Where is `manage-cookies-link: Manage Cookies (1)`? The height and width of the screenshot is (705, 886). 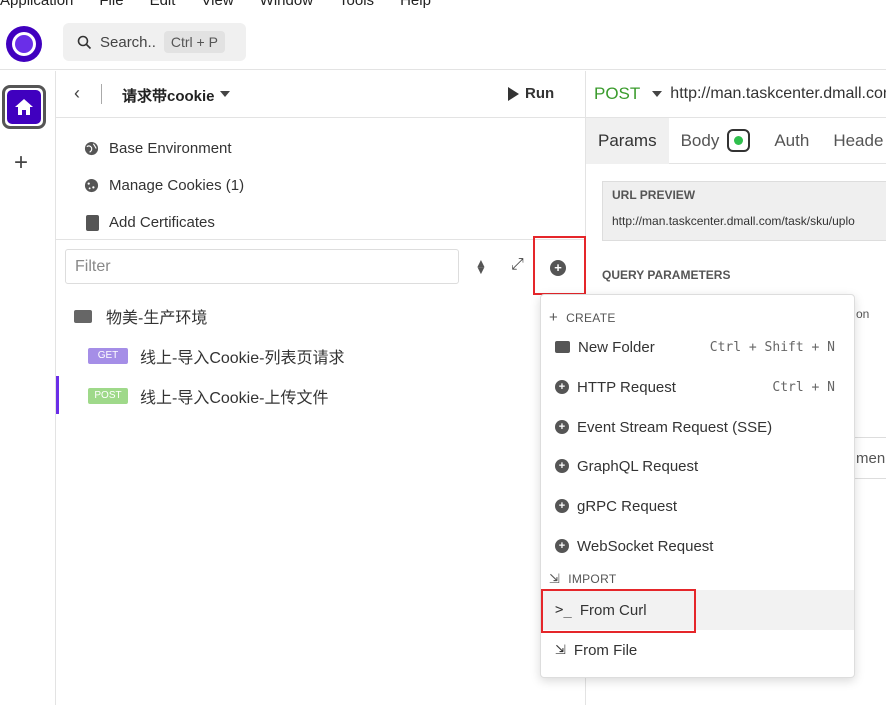 manage-cookies-link: Manage Cookies (1) is located at coordinates (320, 185).